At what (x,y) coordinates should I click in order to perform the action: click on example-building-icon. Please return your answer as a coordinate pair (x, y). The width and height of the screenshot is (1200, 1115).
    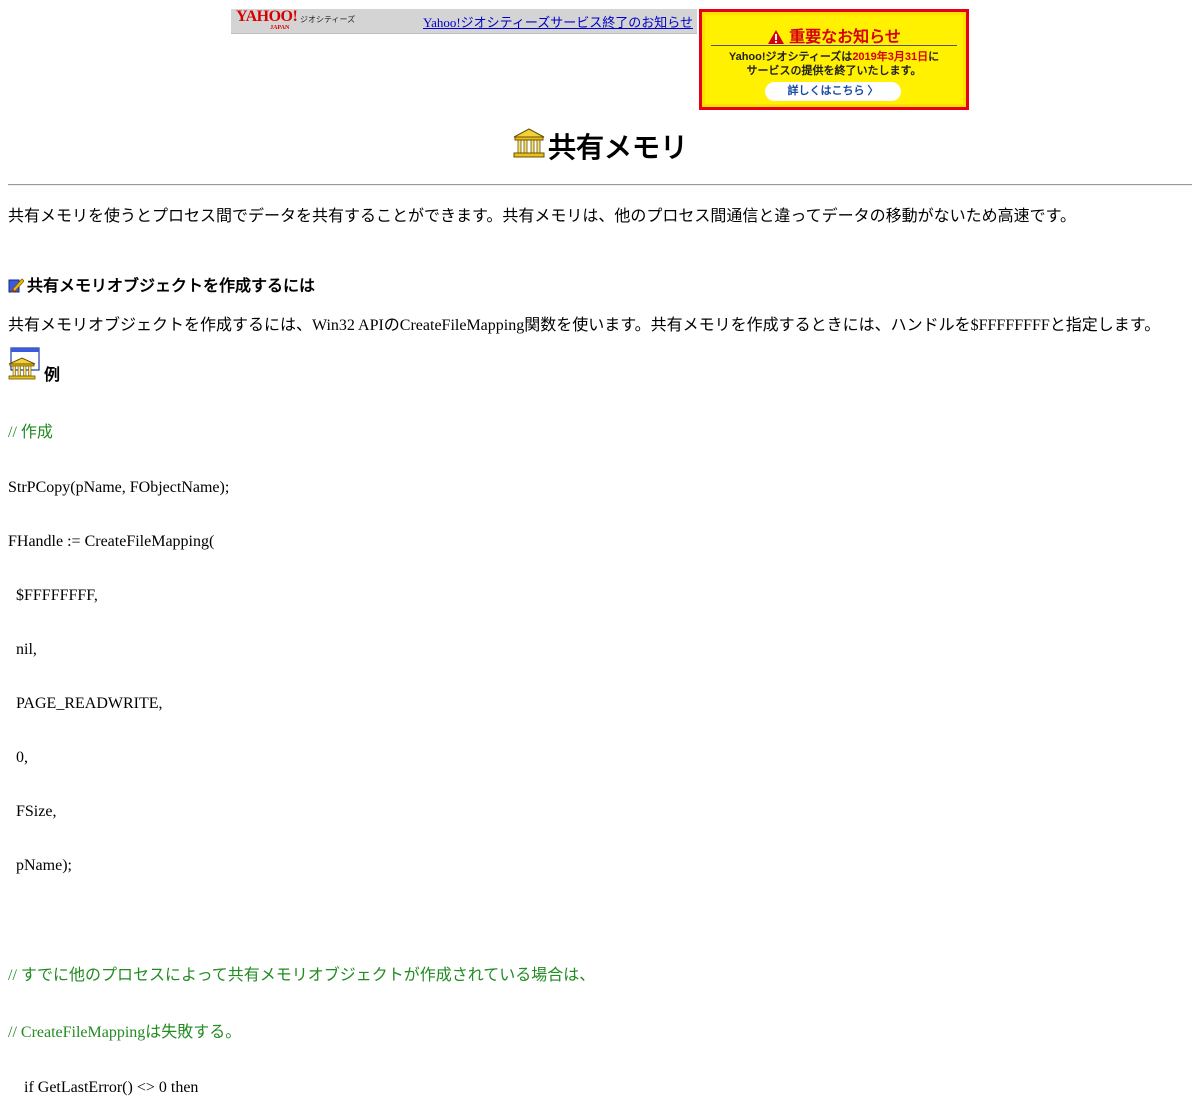
    Looking at the image, I should click on (24, 363).